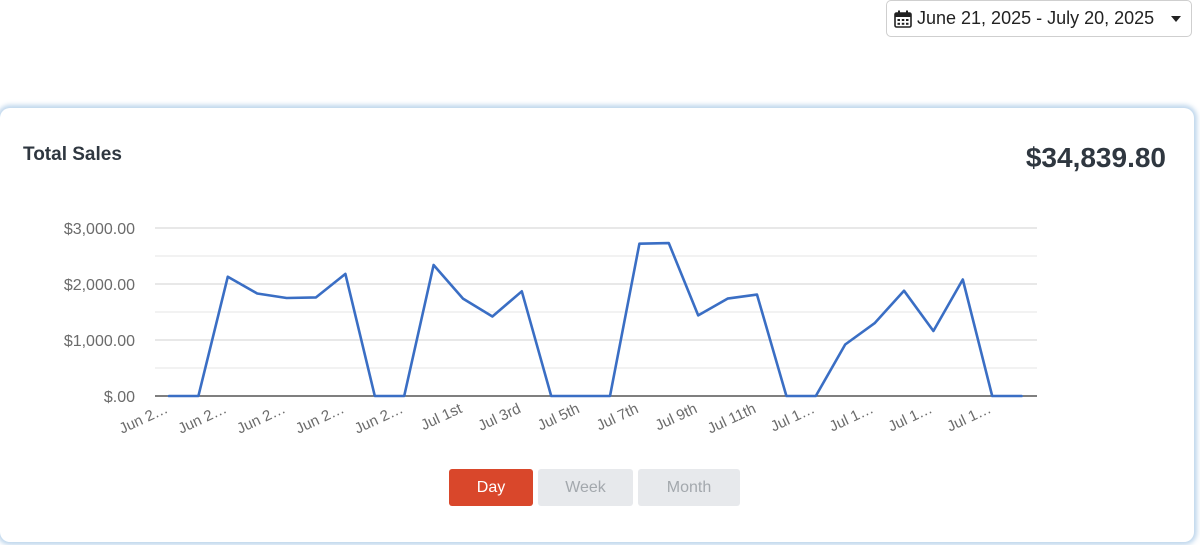 This screenshot has height=545, width=1200. What do you see at coordinates (441, 417) in the screenshot?
I see `x-tick-label: Jul 1st` at bounding box center [441, 417].